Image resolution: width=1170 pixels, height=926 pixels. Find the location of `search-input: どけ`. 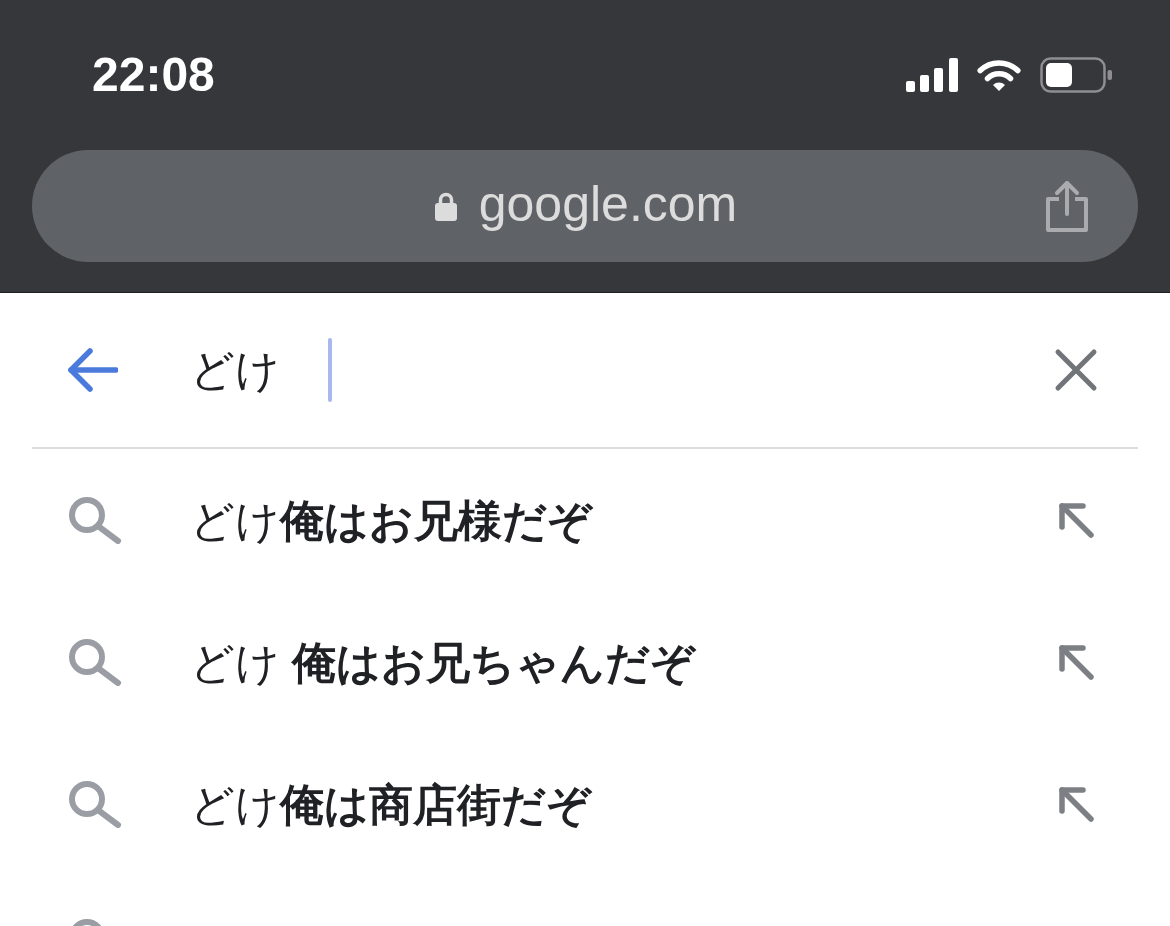

search-input: どけ is located at coordinates (622, 370).